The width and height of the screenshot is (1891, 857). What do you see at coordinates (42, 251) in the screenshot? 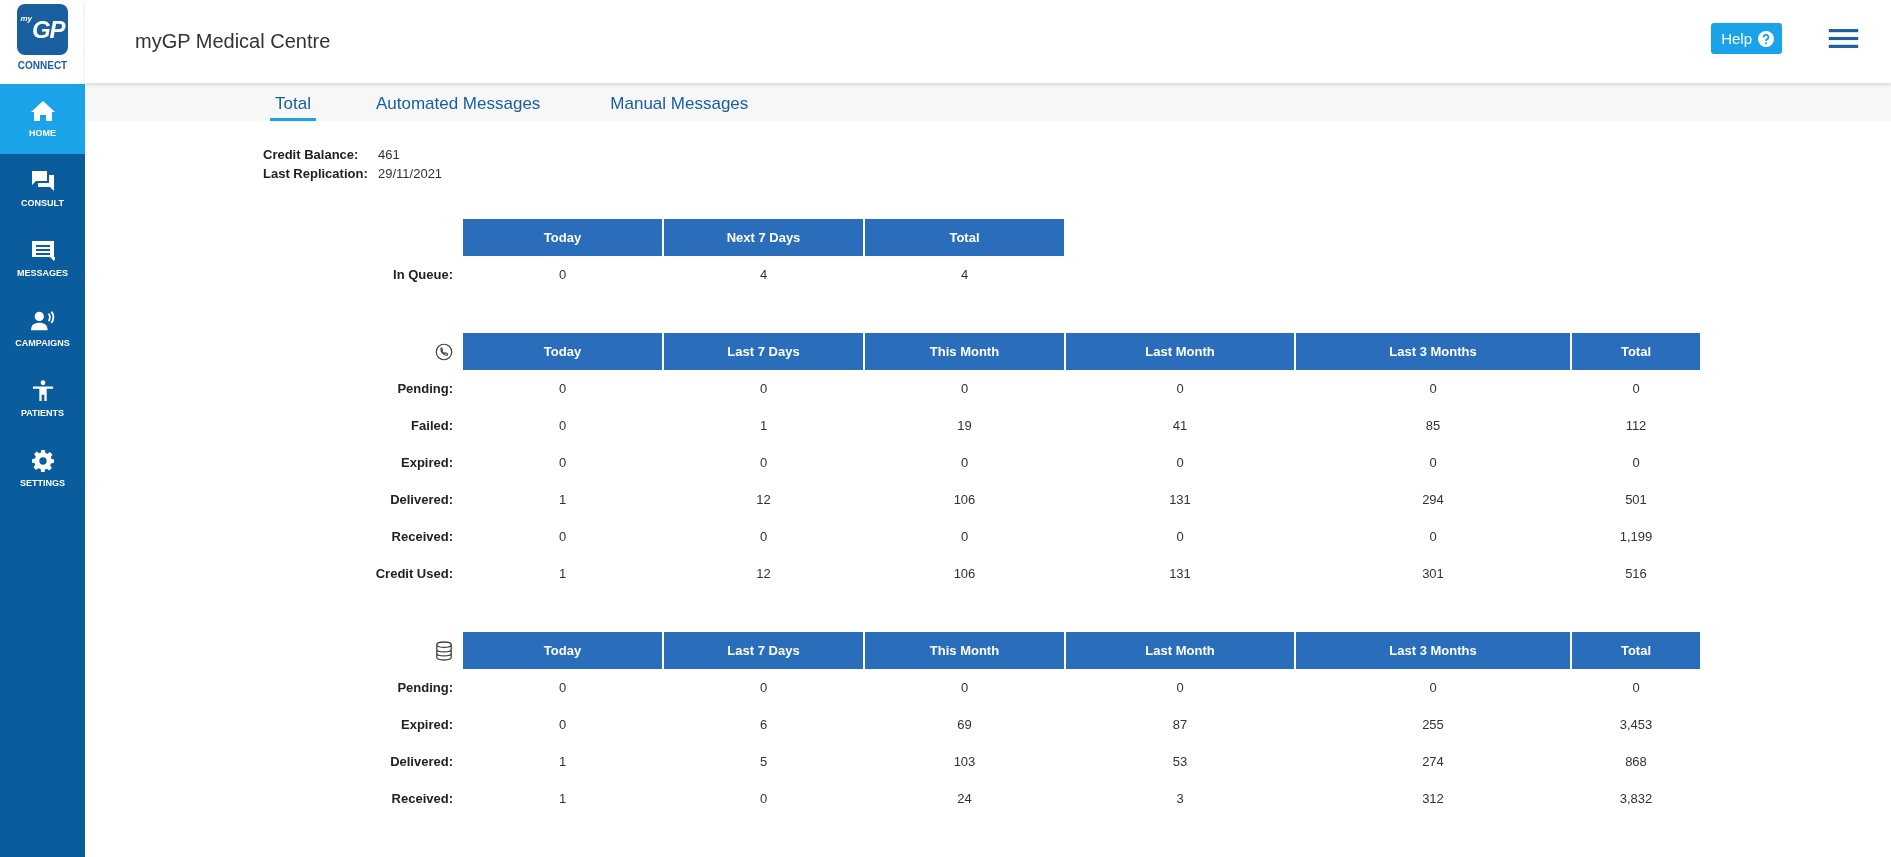
I see `message-icon` at bounding box center [42, 251].